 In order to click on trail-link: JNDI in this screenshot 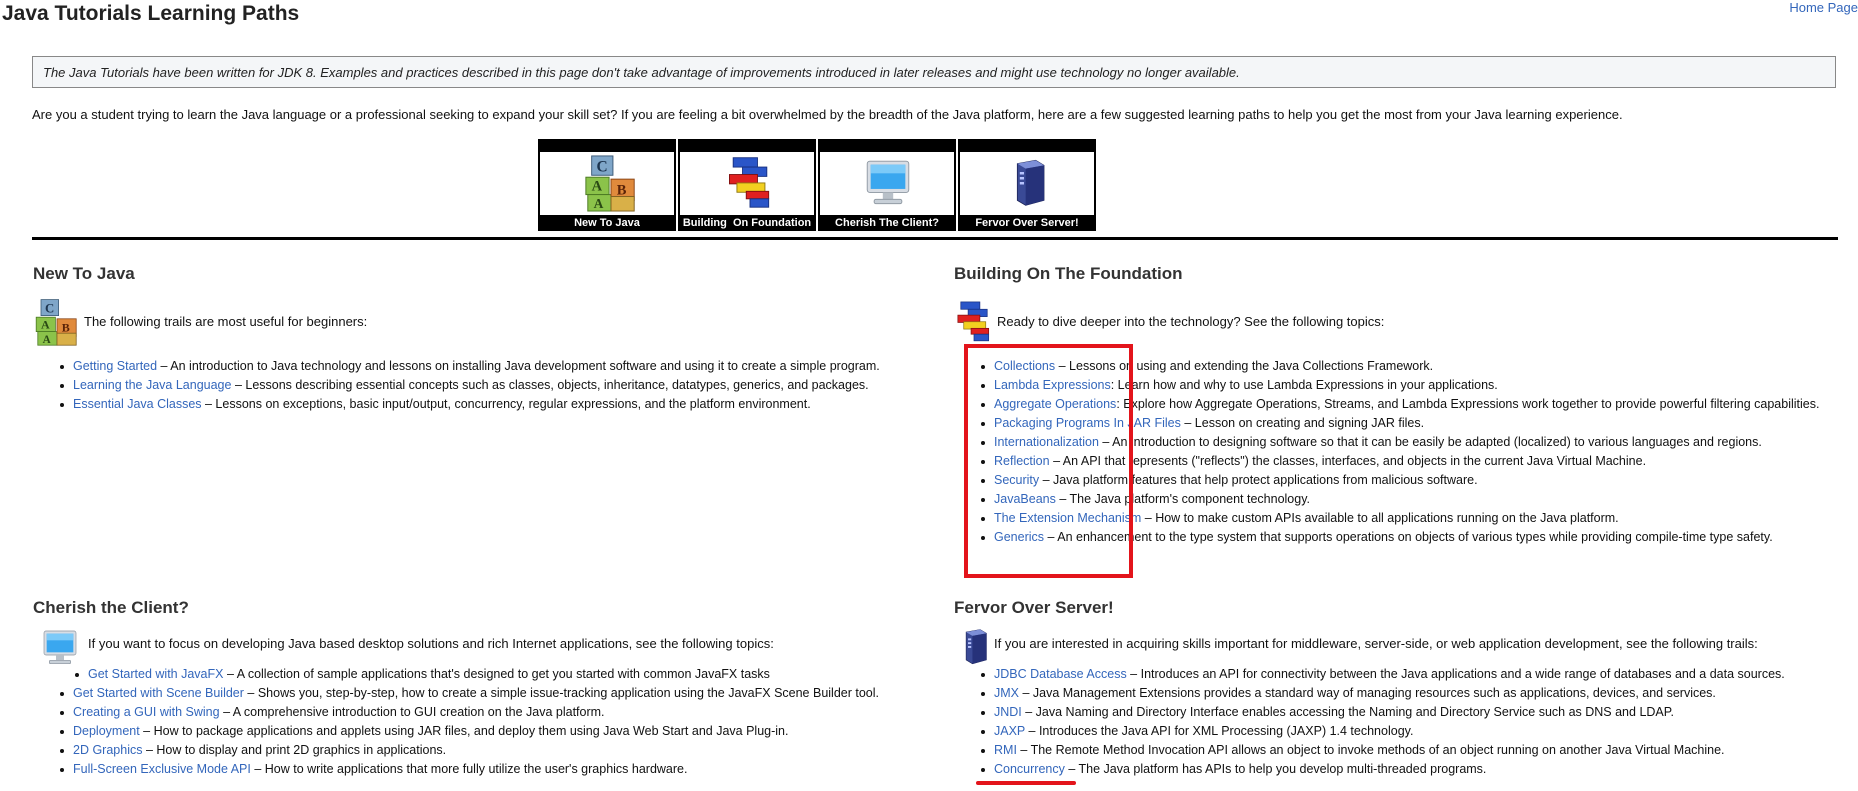, I will do `click(1008, 712)`.